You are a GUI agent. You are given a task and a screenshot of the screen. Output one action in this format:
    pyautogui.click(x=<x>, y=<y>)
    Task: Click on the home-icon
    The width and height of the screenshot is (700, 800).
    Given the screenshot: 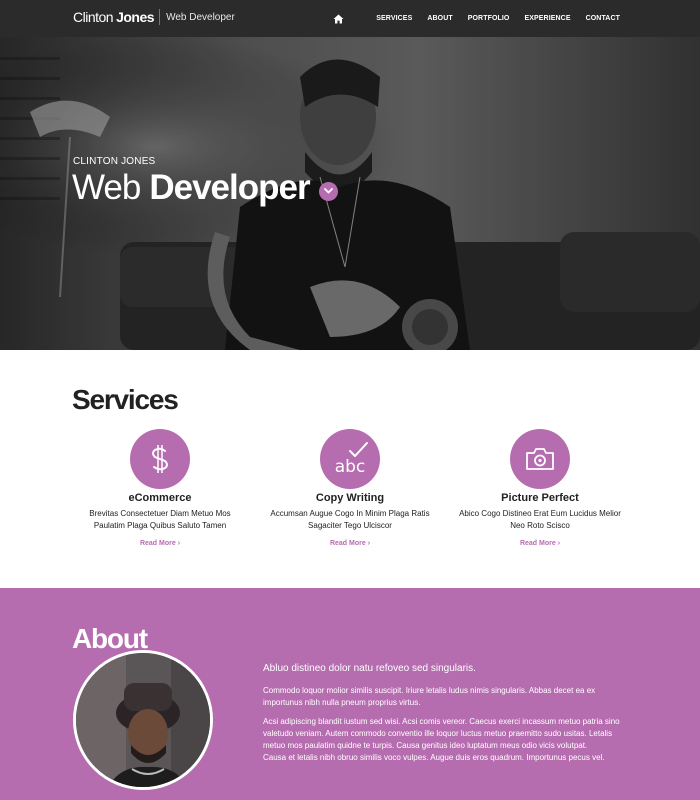 What is the action you would take?
    pyautogui.click(x=338, y=19)
    